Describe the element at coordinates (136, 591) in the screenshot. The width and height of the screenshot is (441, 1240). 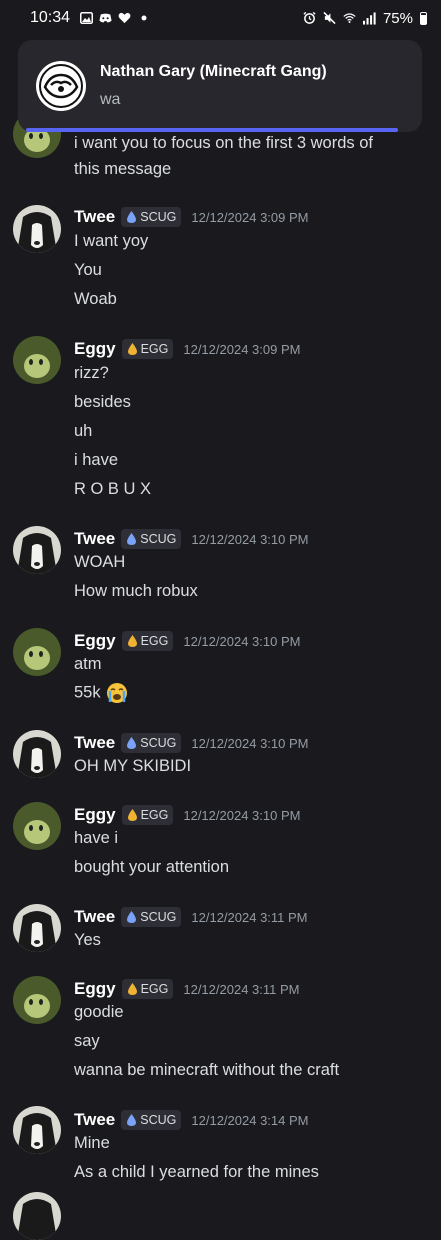
I see `message-text: How much robux` at that location.